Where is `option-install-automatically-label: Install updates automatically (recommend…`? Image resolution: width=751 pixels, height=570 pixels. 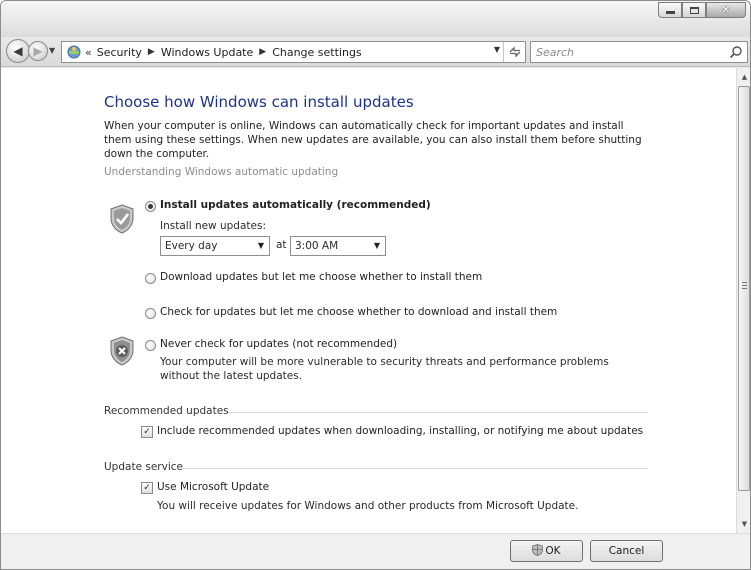 option-install-automatically-label: Install updates automatically (recommend… is located at coordinates (295, 205).